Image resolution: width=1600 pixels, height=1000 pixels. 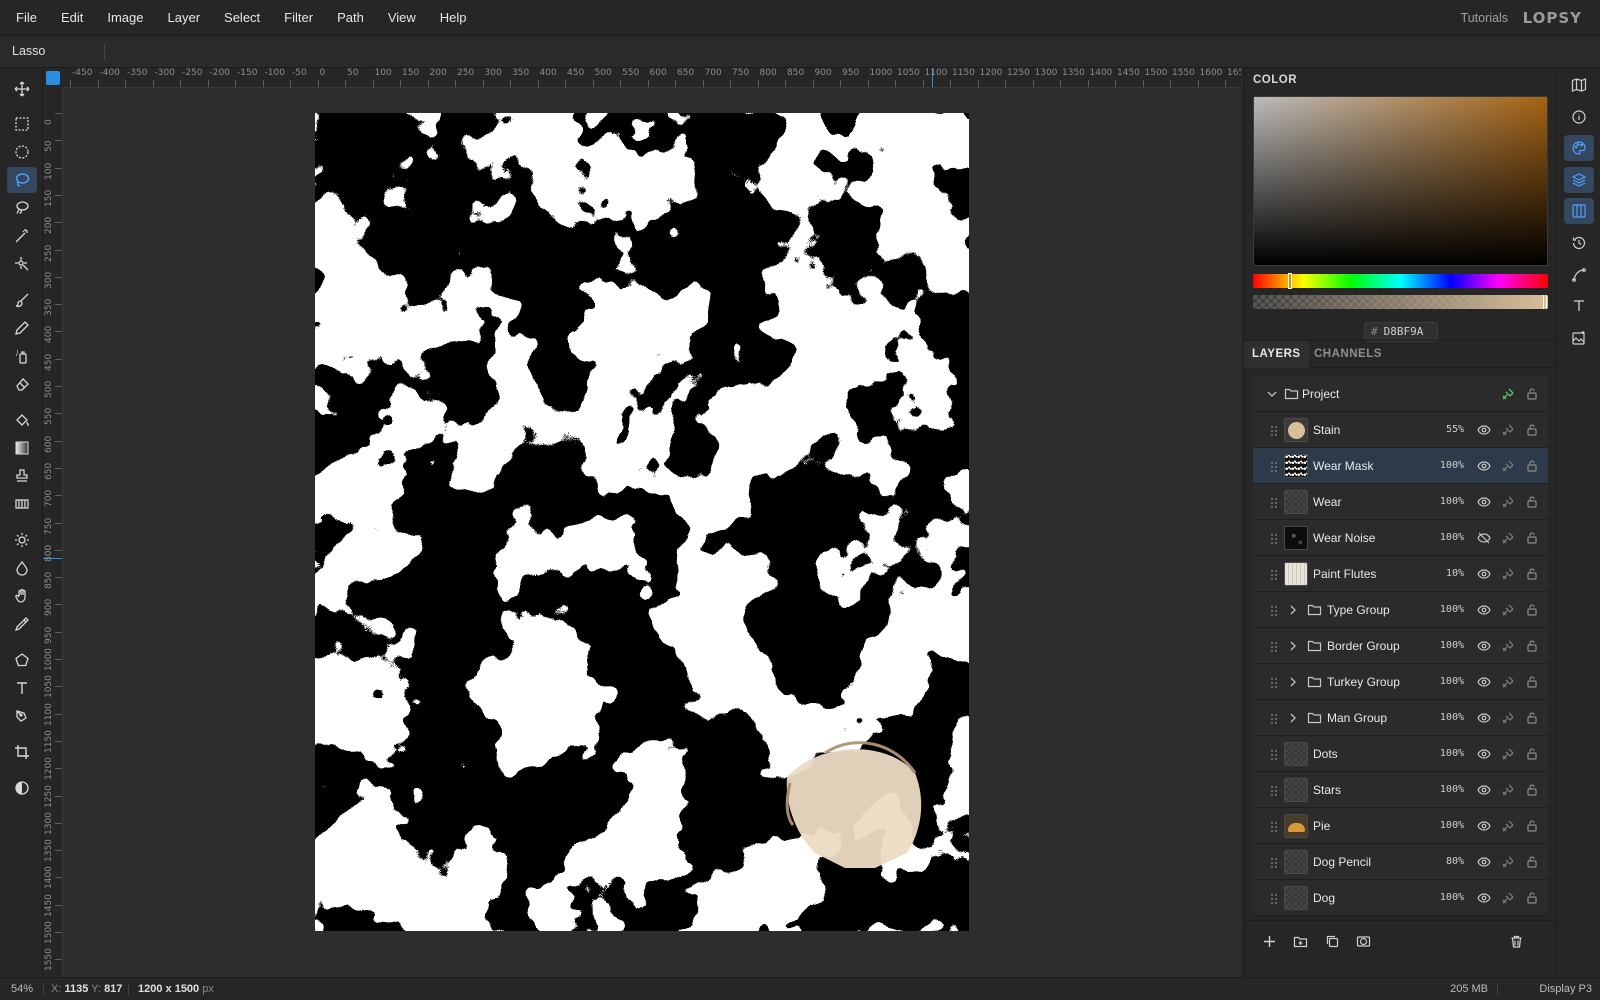 I want to click on layer-group-project: Project, so click(x=1400, y=394).